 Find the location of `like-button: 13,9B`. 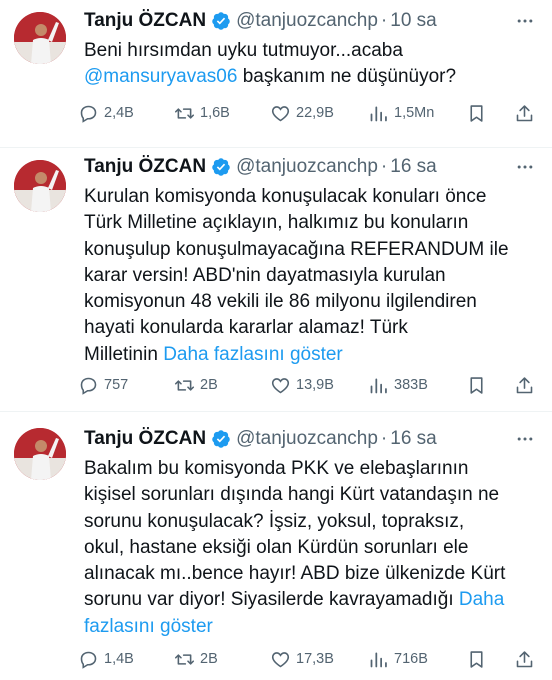

like-button: 13,9B is located at coordinates (302, 385).